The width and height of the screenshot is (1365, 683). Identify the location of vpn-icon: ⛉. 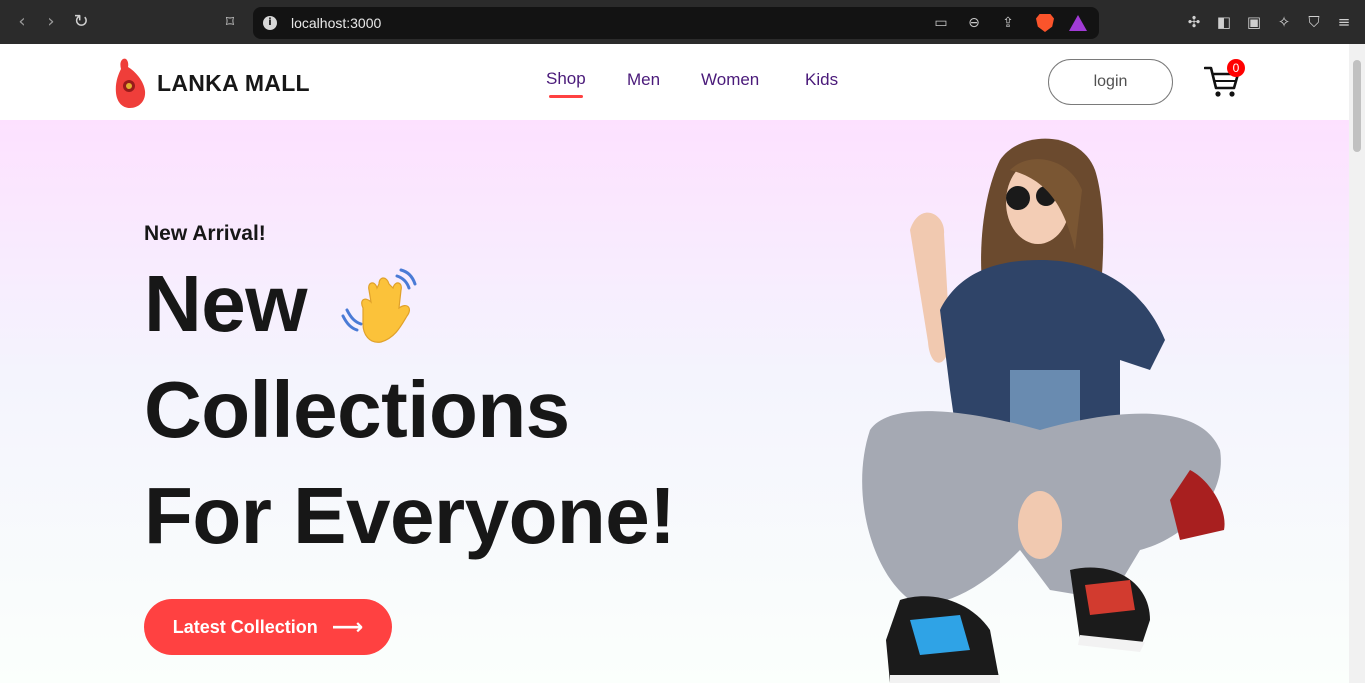
(1314, 22).